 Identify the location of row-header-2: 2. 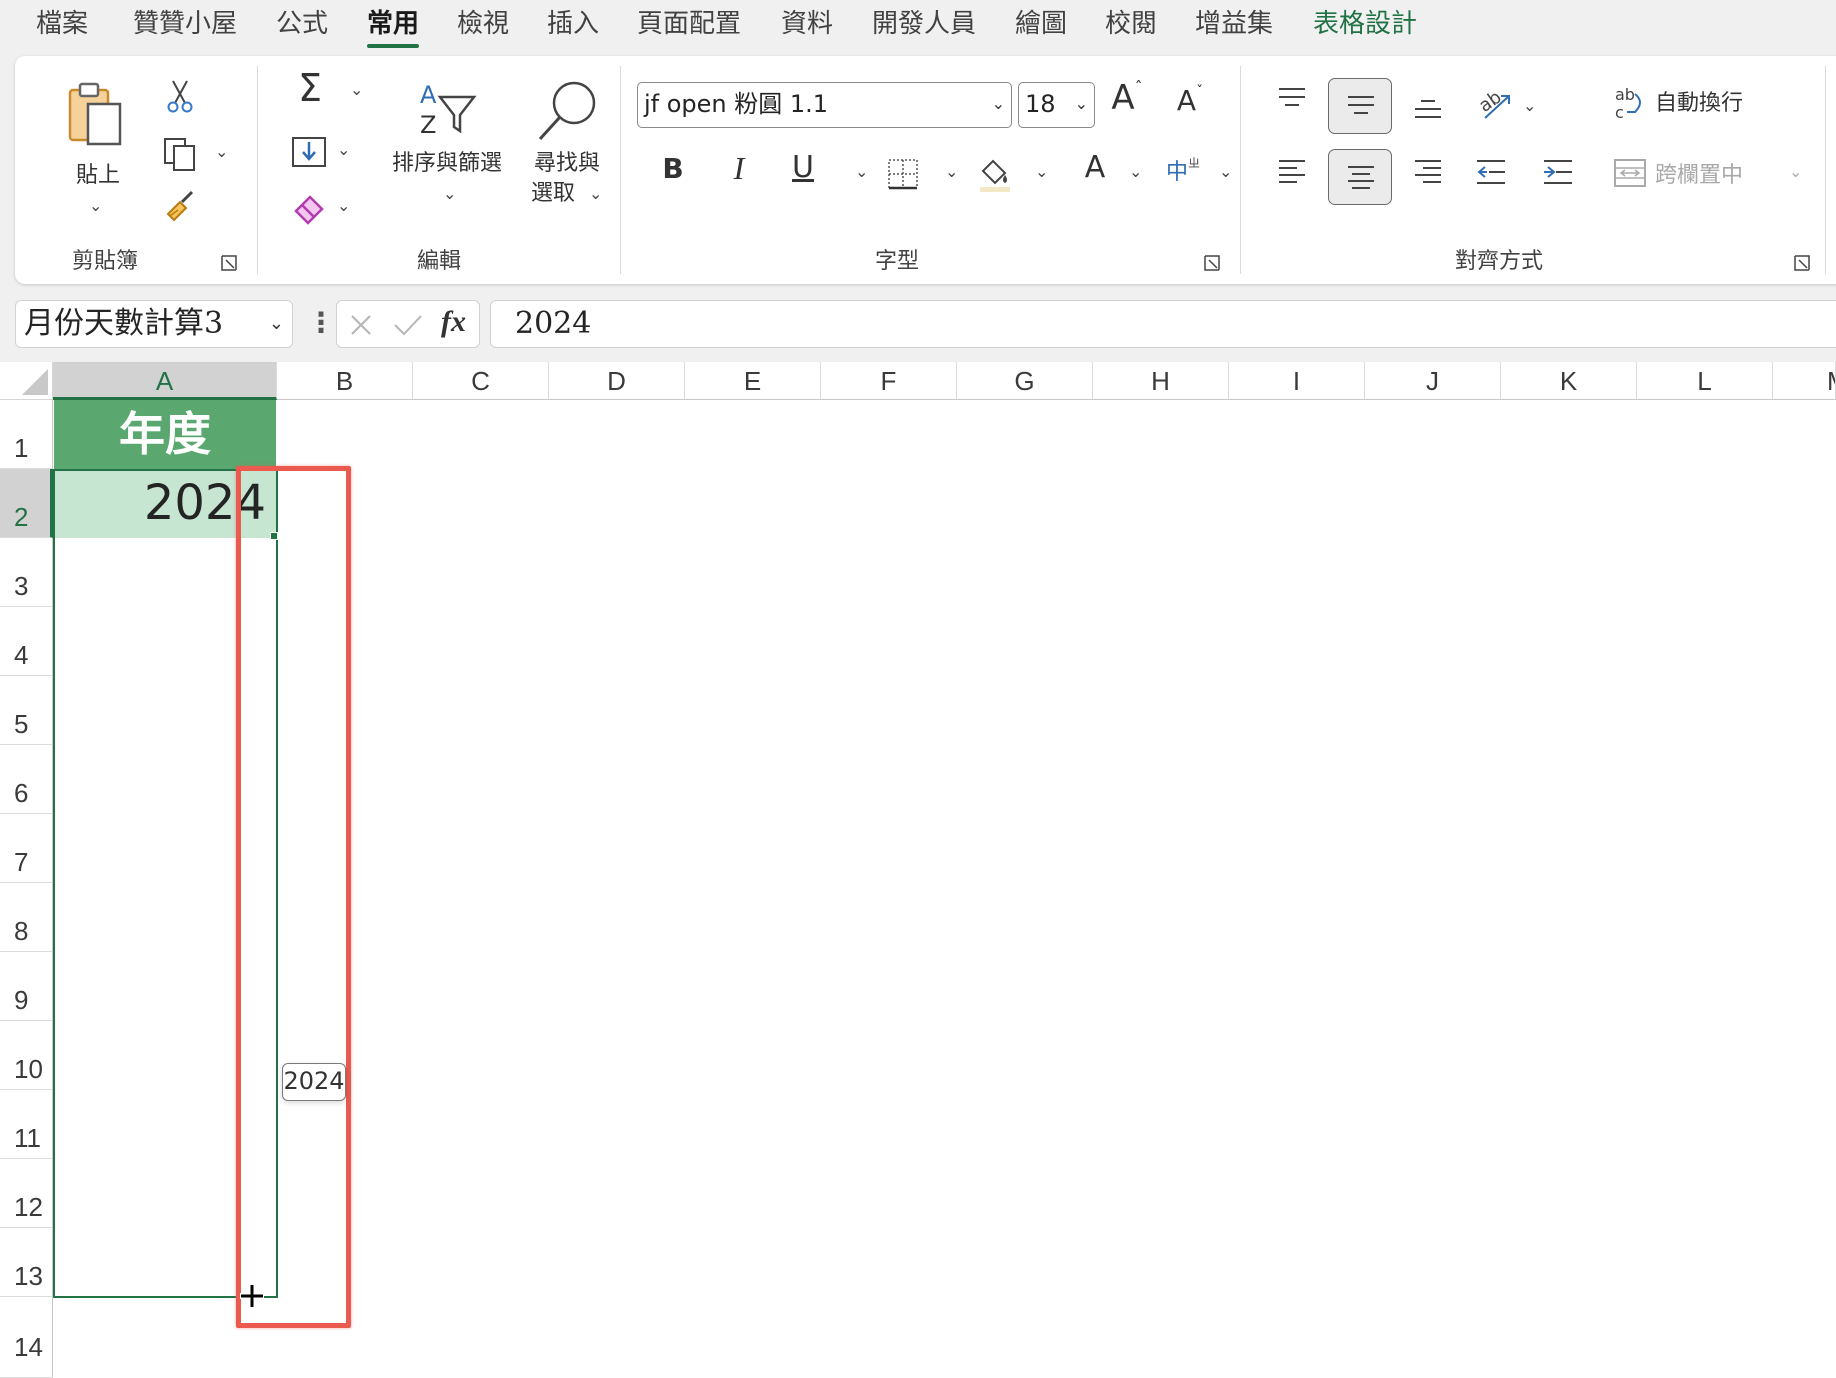
(26, 503).